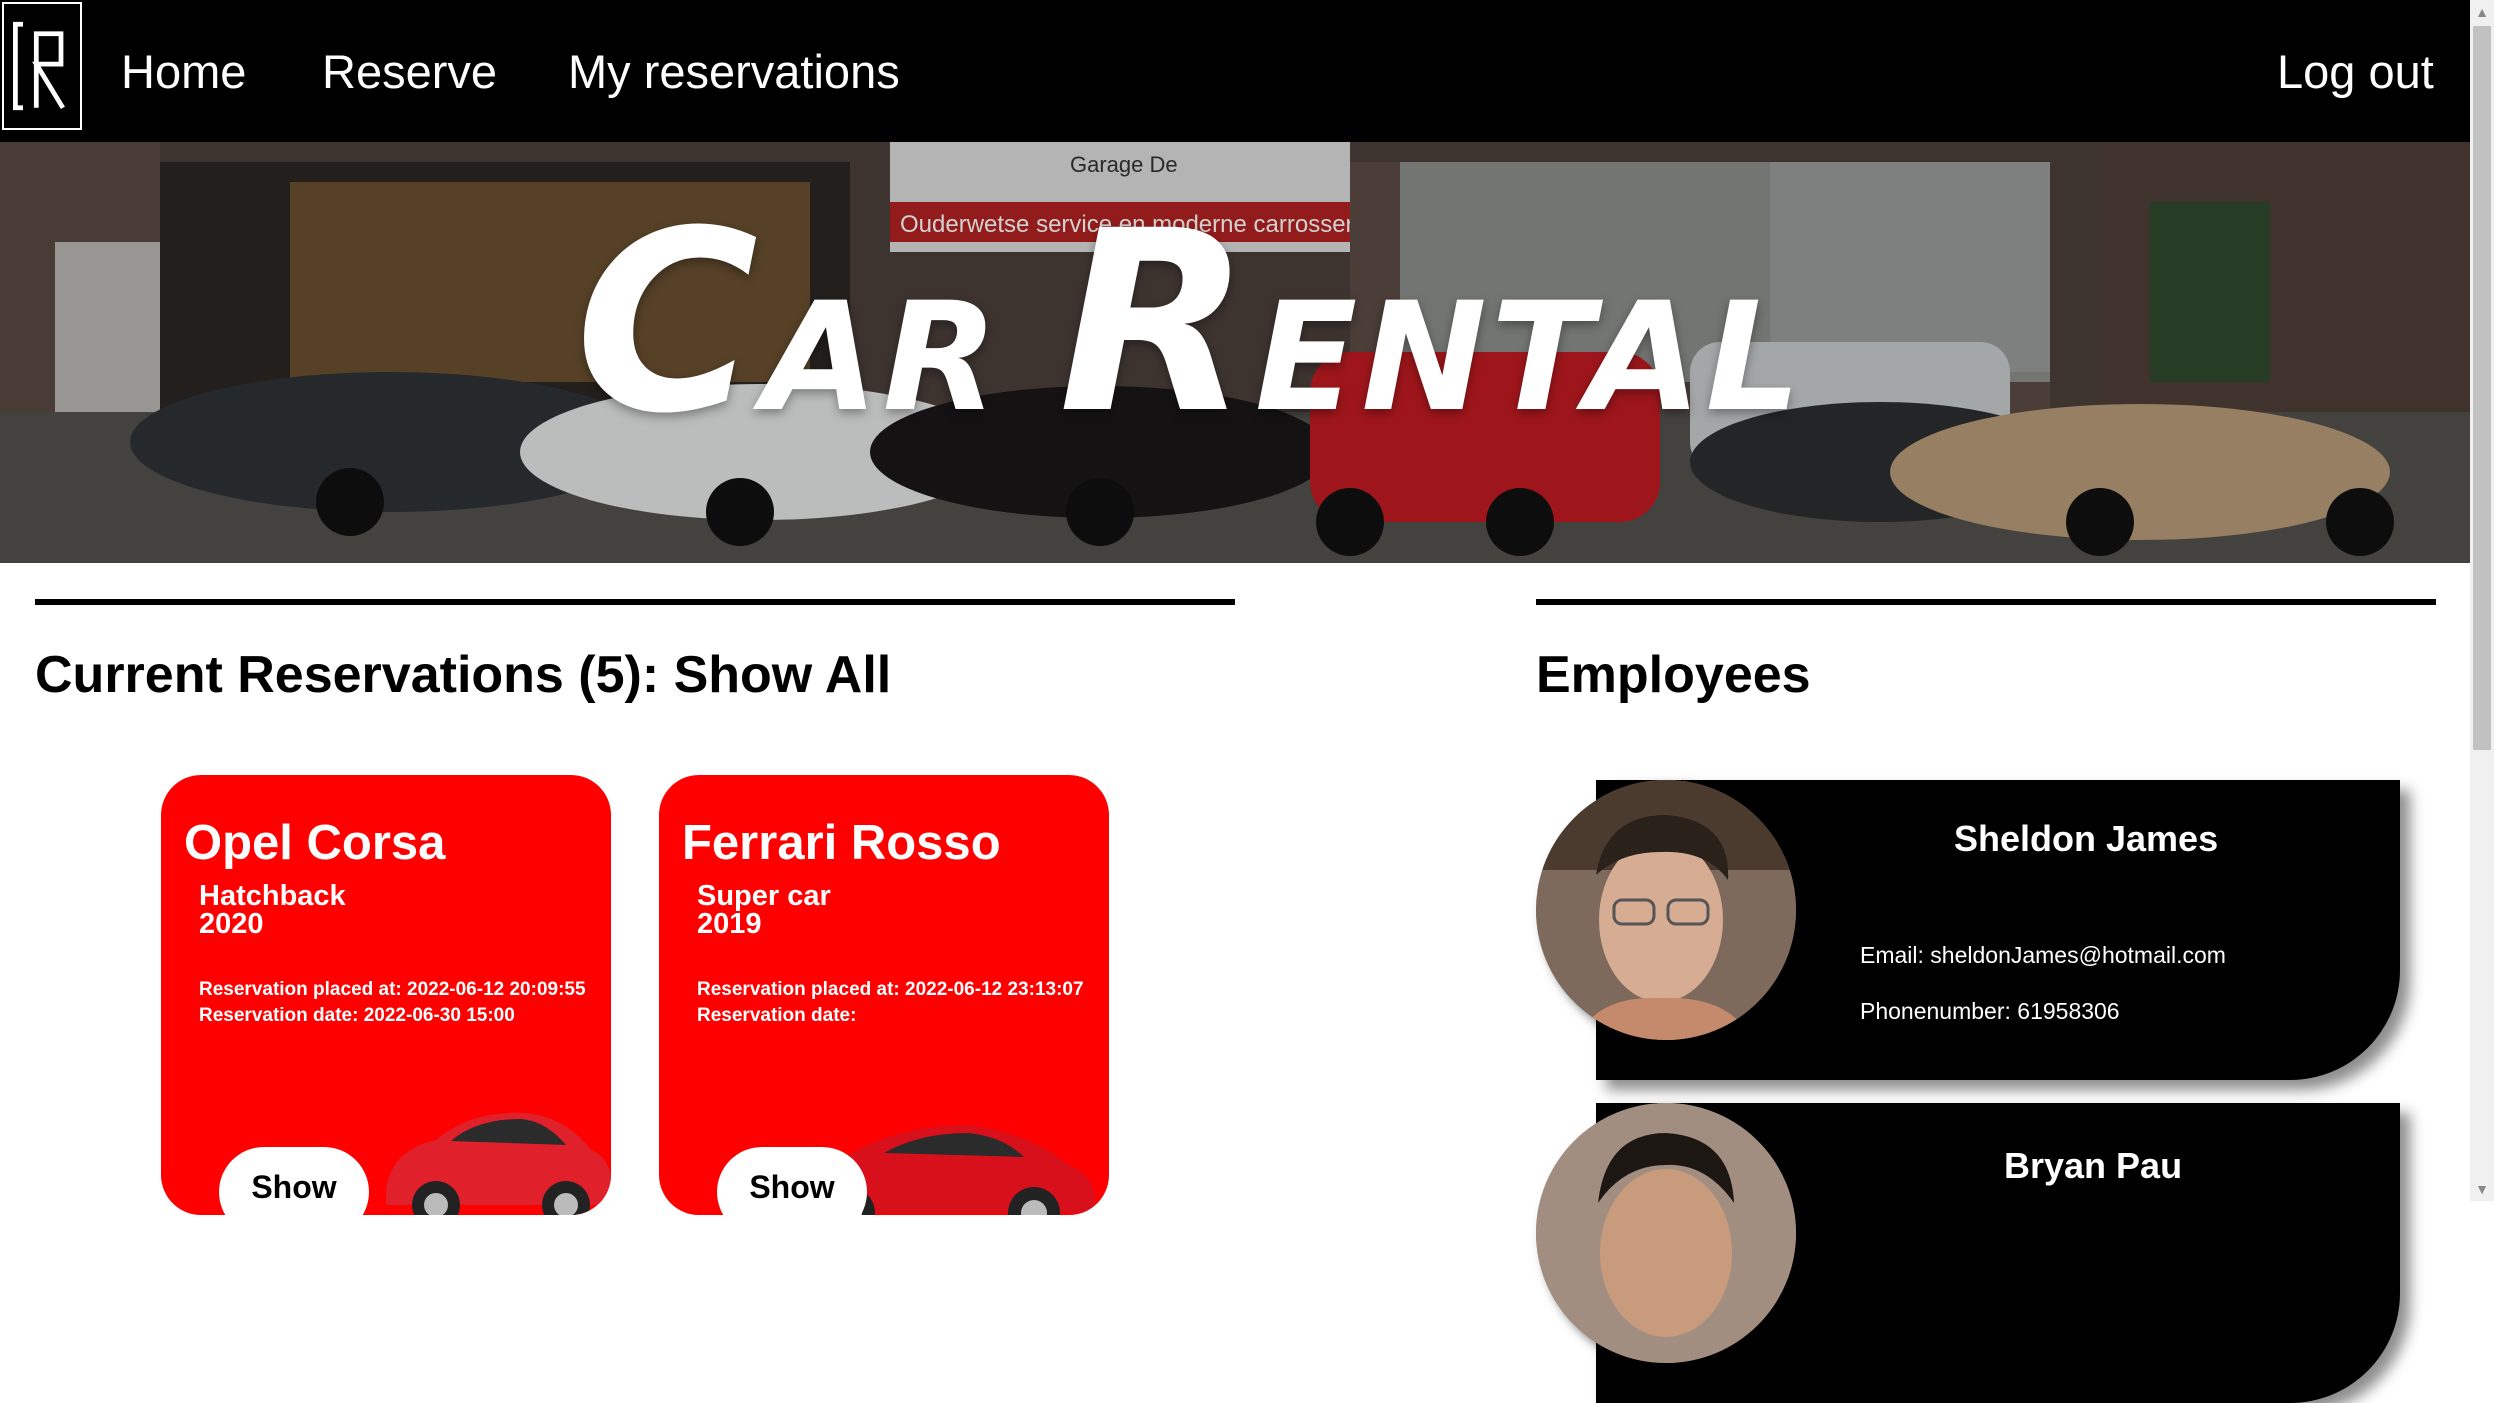 The height and width of the screenshot is (1403, 2494). I want to click on top-navigation-bar: Home Reserve My reservations Log out, so click(1235, 71).